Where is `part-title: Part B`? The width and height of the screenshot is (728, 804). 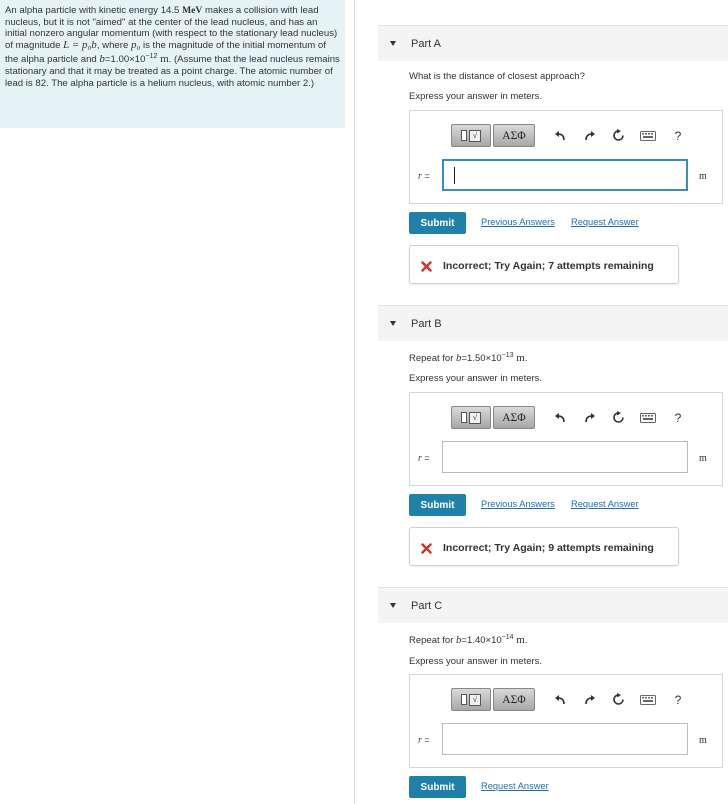
part-title: Part B is located at coordinates (426, 324).